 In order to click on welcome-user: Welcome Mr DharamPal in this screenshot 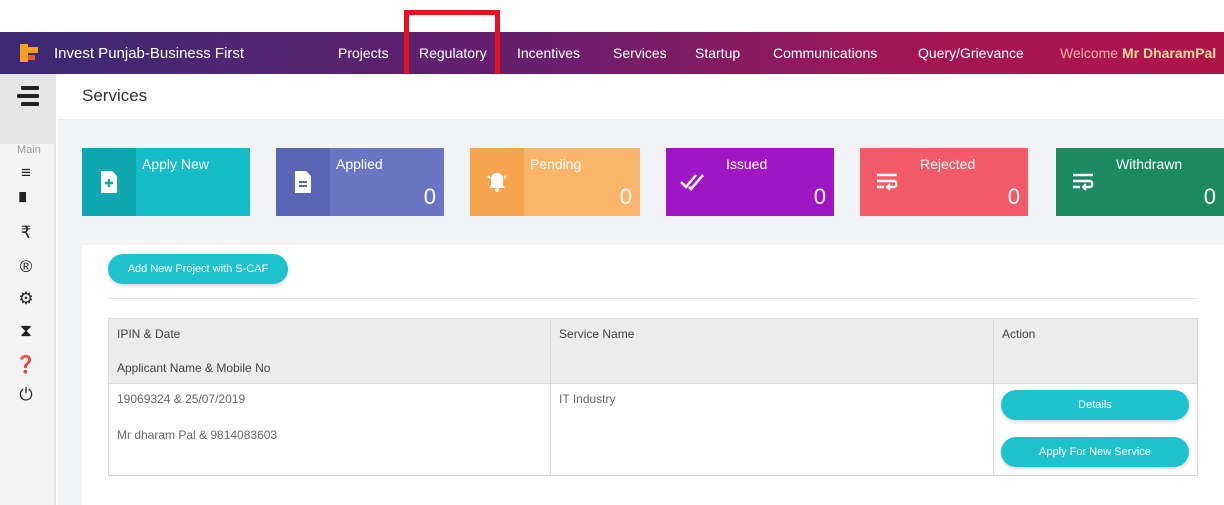, I will do `click(1138, 53)`.